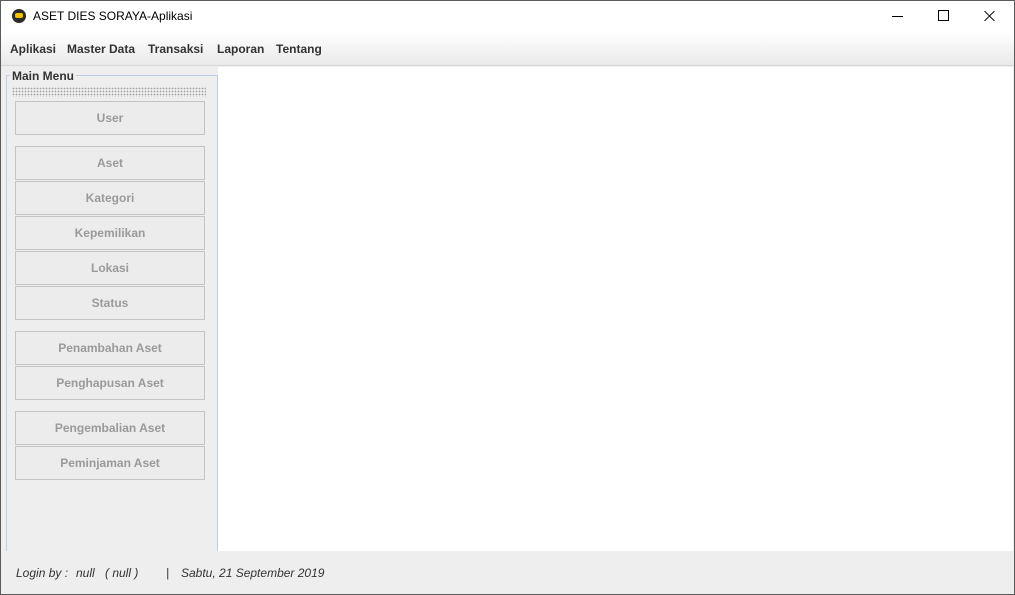  I want to click on kepemilikan-button: Kepemilikan, so click(110, 233).